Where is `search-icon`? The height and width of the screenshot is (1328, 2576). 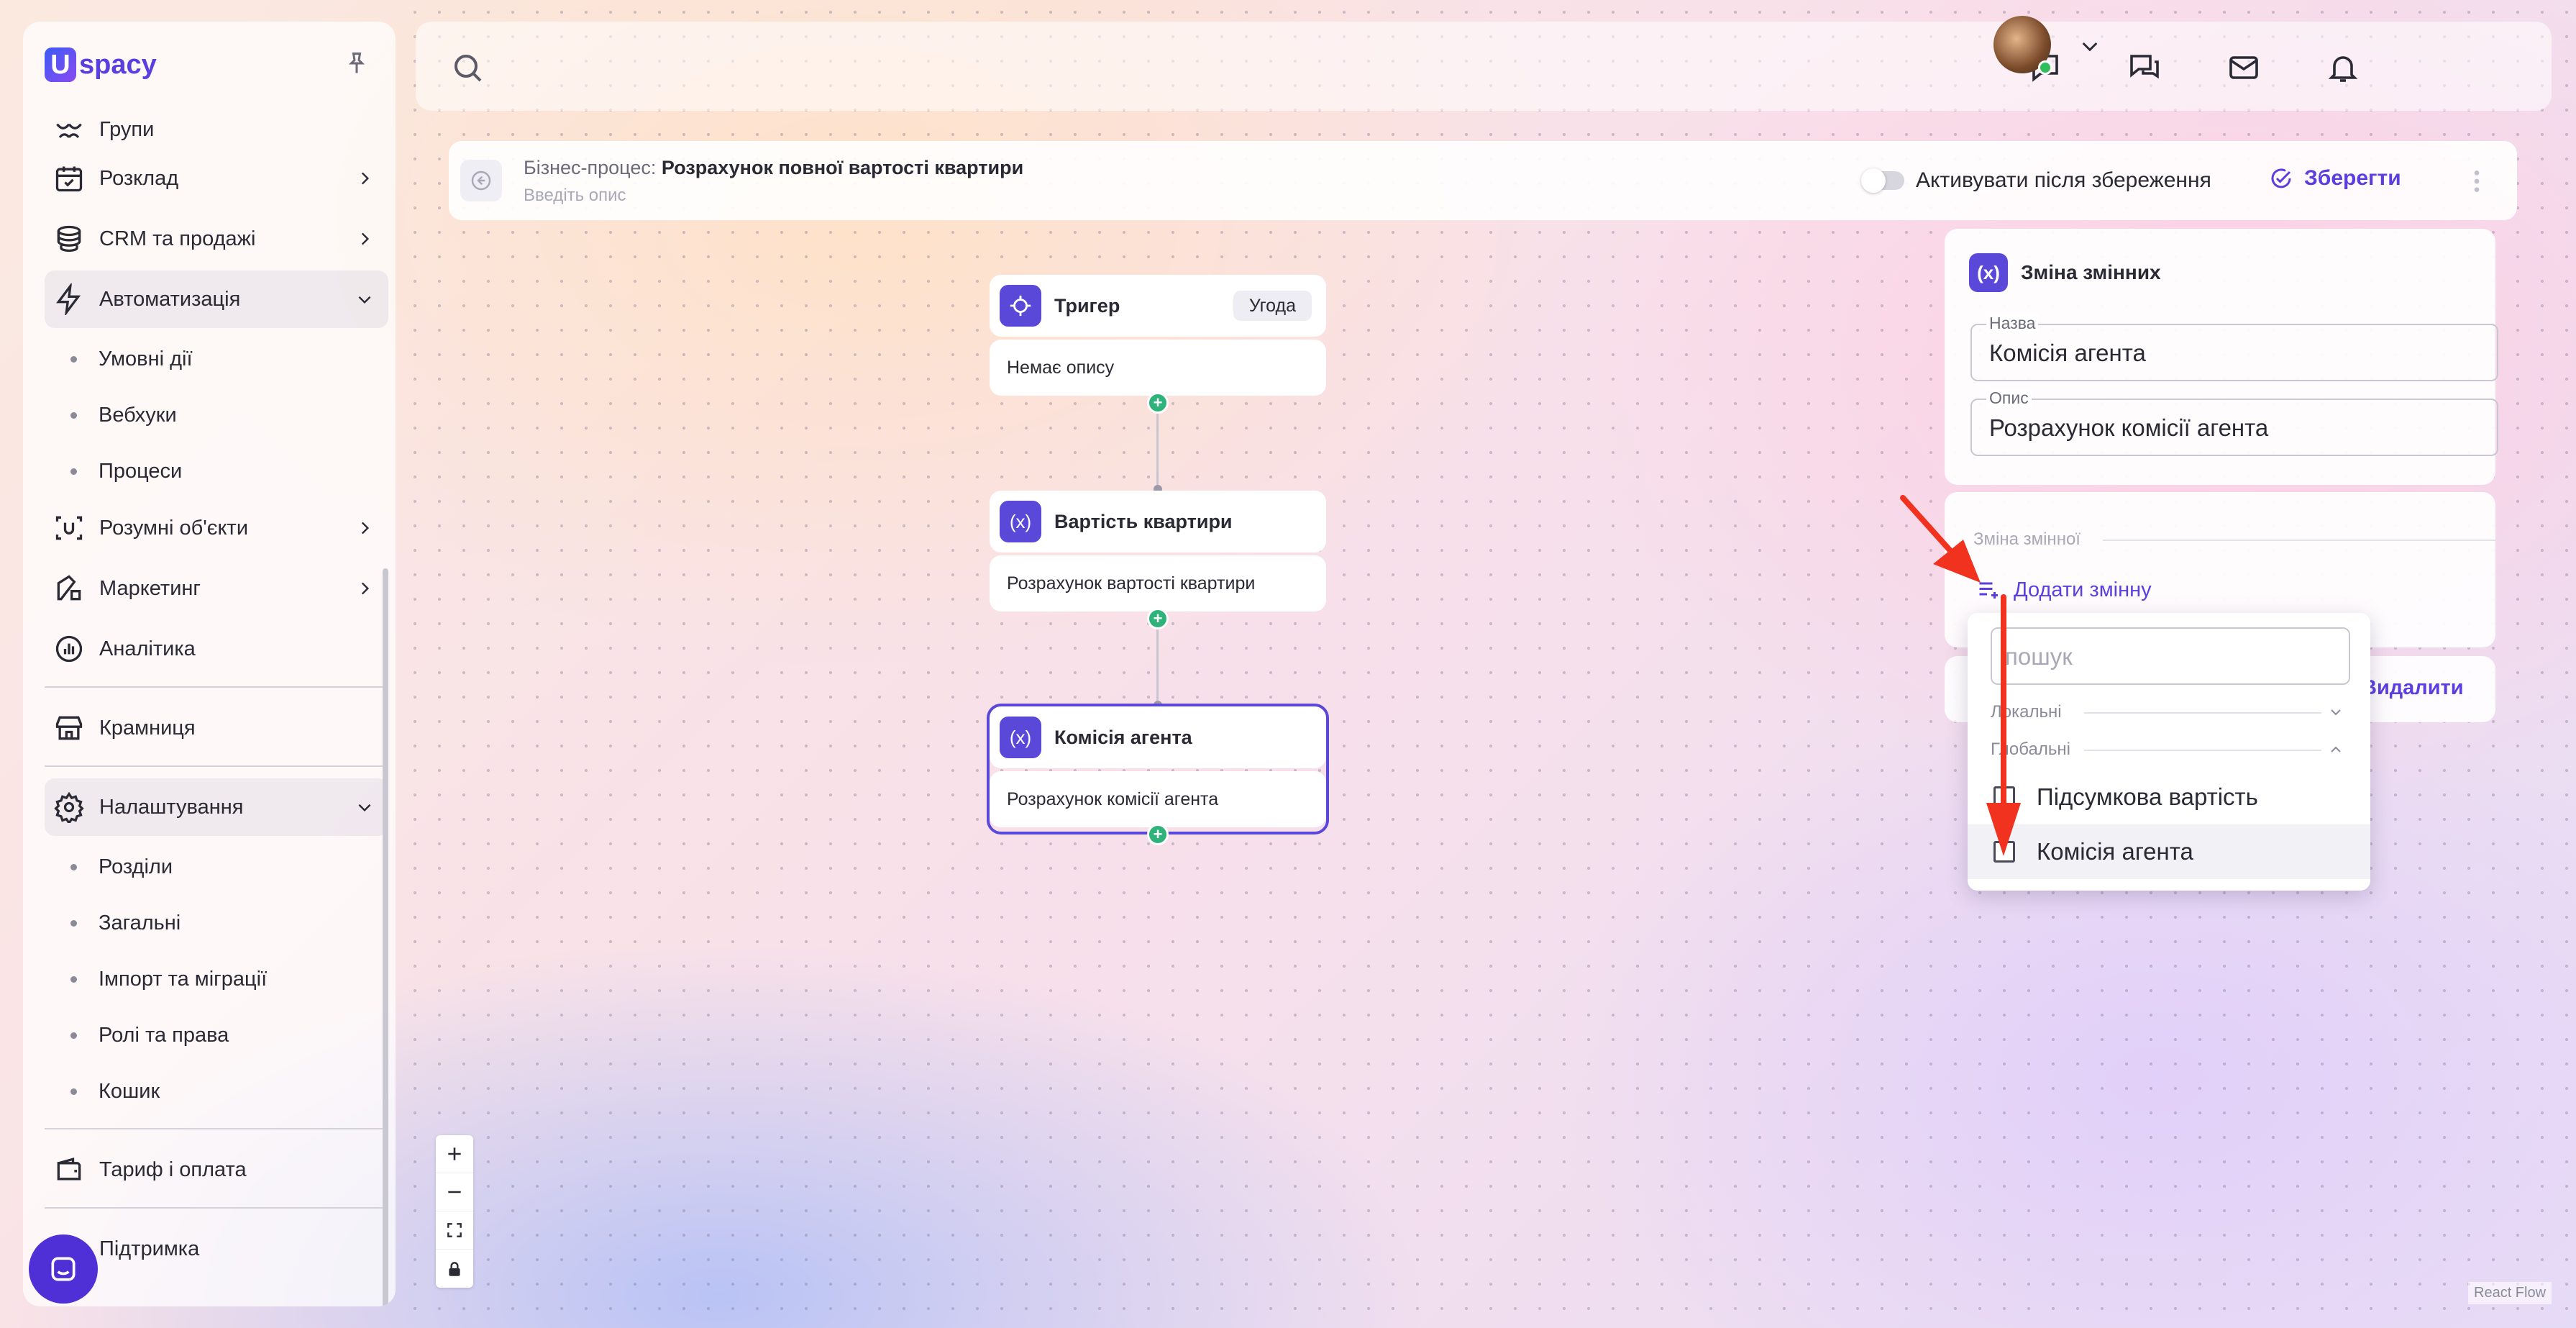
search-icon is located at coordinates (467, 67).